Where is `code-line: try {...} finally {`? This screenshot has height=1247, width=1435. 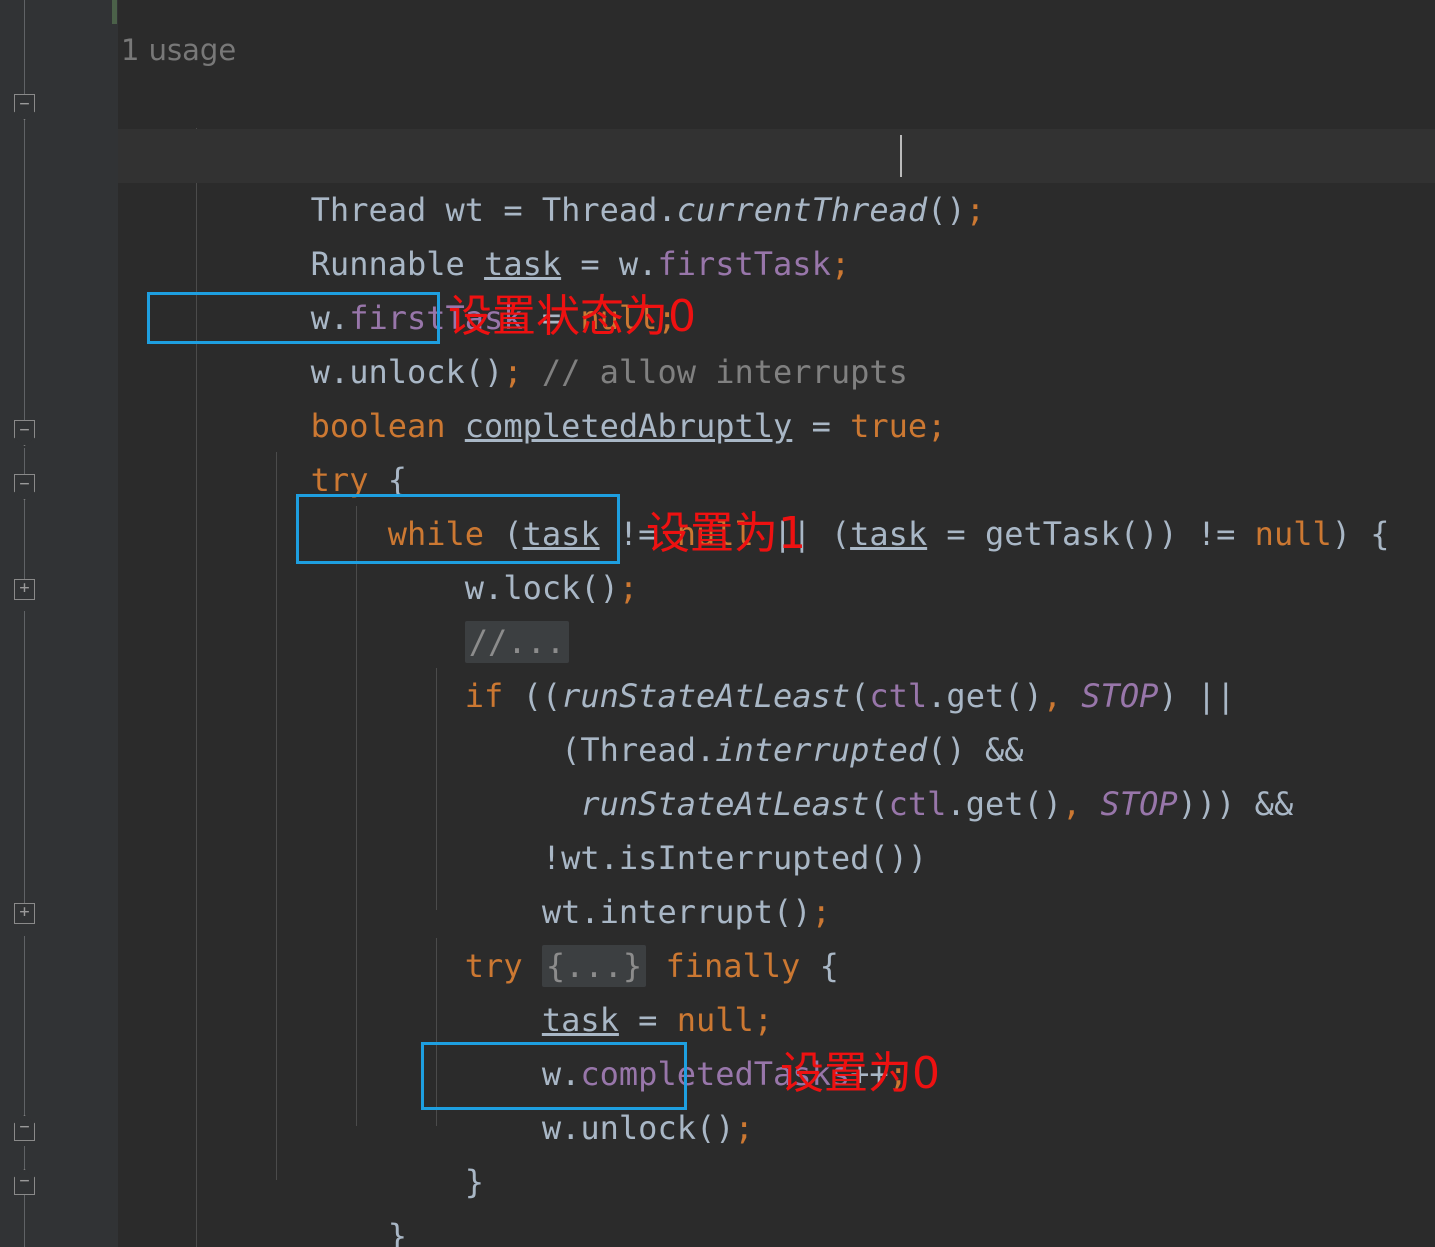
code-line: try {...} finally { is located at coordinates (776, 936).